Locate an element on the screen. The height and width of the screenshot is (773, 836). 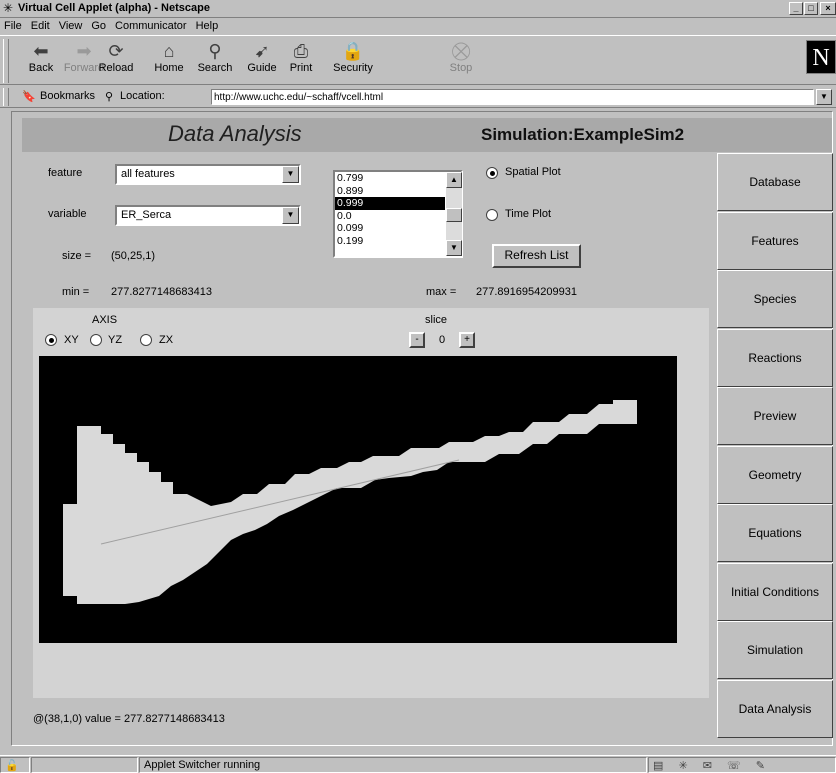
reload-label: Reload is located at coordinates (116, 68).